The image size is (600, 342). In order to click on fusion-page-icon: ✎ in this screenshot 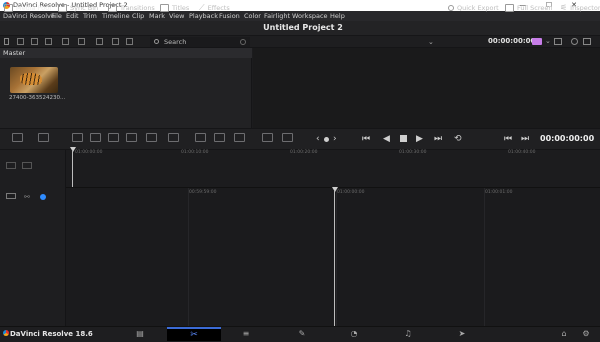, I will do `click(302, 334)`.